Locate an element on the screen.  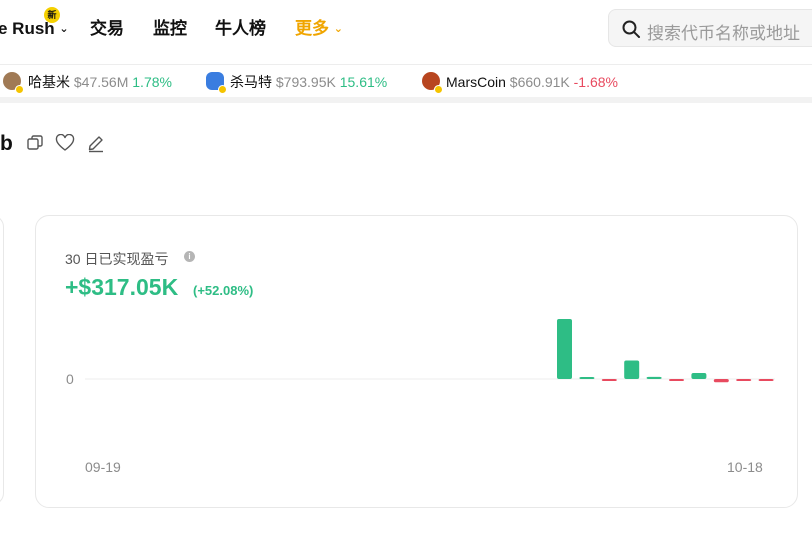
ticker-item: 哈基米 $47.56M 1.78% is located at coordinates (100, 82).